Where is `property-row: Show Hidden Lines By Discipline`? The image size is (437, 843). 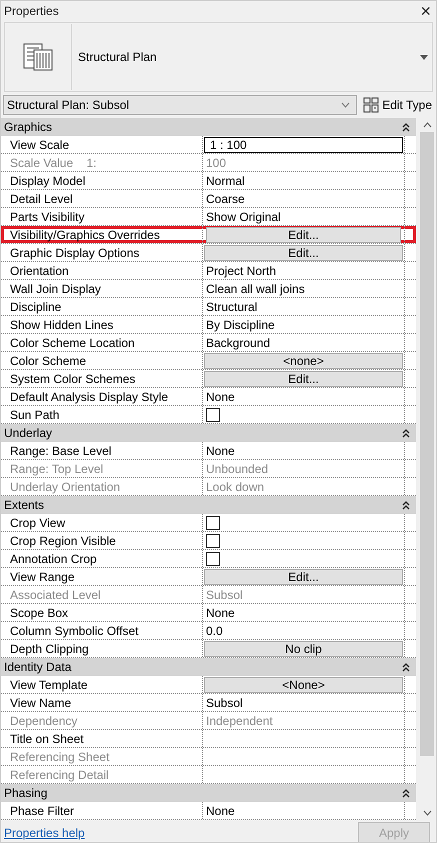
property-row: Show Hidden Lines By Discipline is located at coordinates (208, 325).